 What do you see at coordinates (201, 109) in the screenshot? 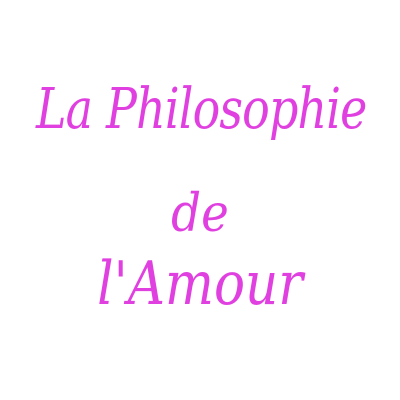
I see `title-line-1: La Philosophie` at bounding box center [201, 109].